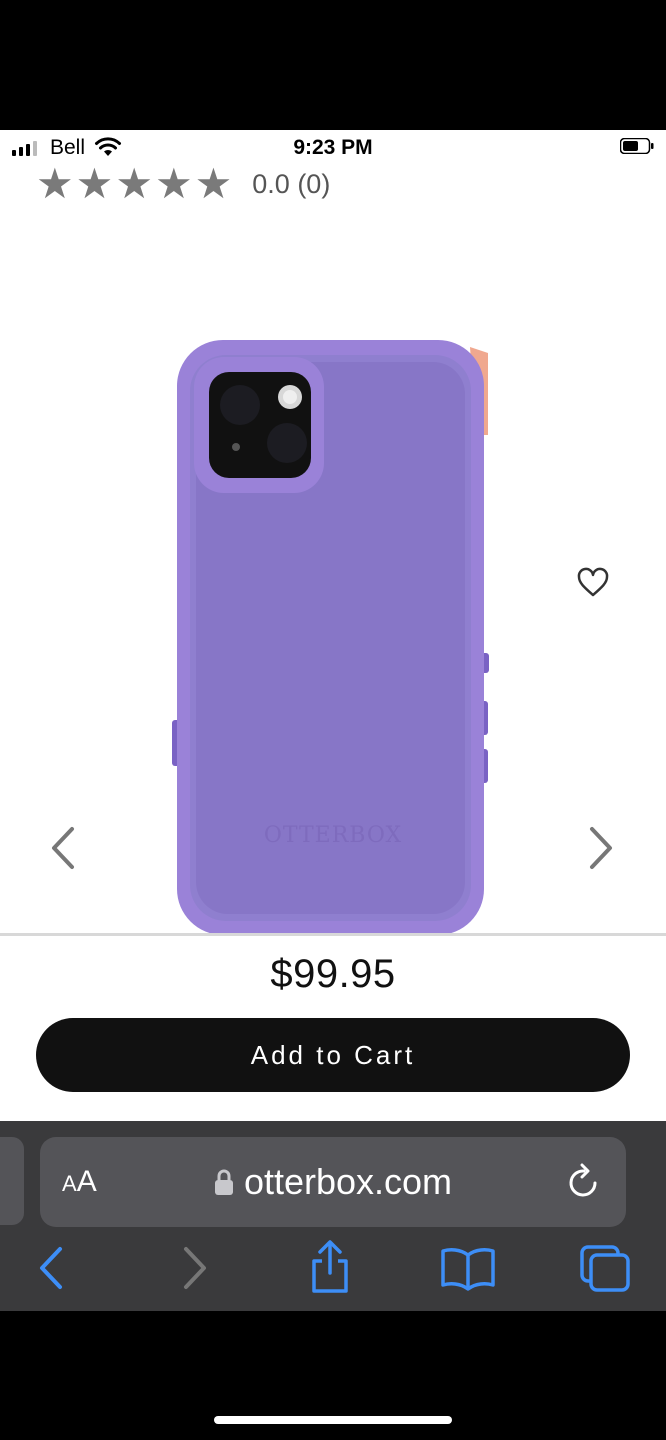 This screenshot has height=1440, width=666. I want to click on url-text: otterbox.com, so click(348, 1181).